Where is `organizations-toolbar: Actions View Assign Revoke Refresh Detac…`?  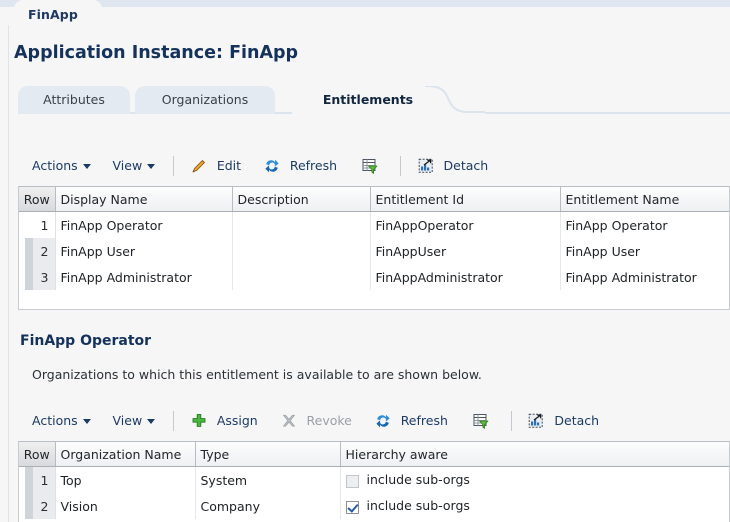 organizations-toolbar: Actions View Assign Revoke Refresh Detac… is located at coordinates (322, 421).